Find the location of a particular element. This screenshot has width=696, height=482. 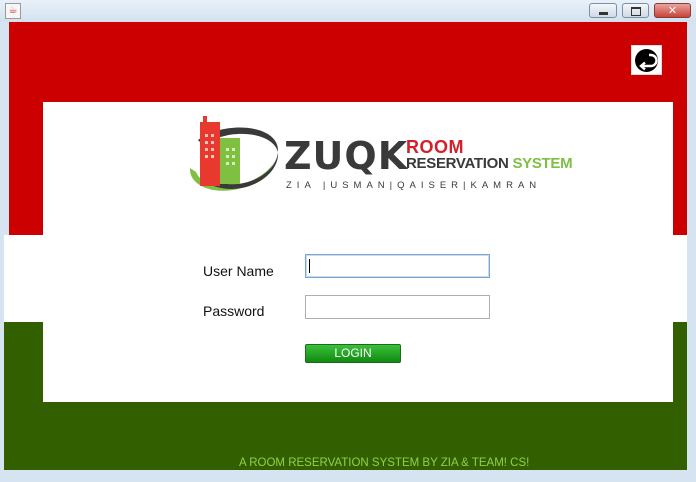

window-title-bar: ☕ ✕ is located at coordinates (348, 11).